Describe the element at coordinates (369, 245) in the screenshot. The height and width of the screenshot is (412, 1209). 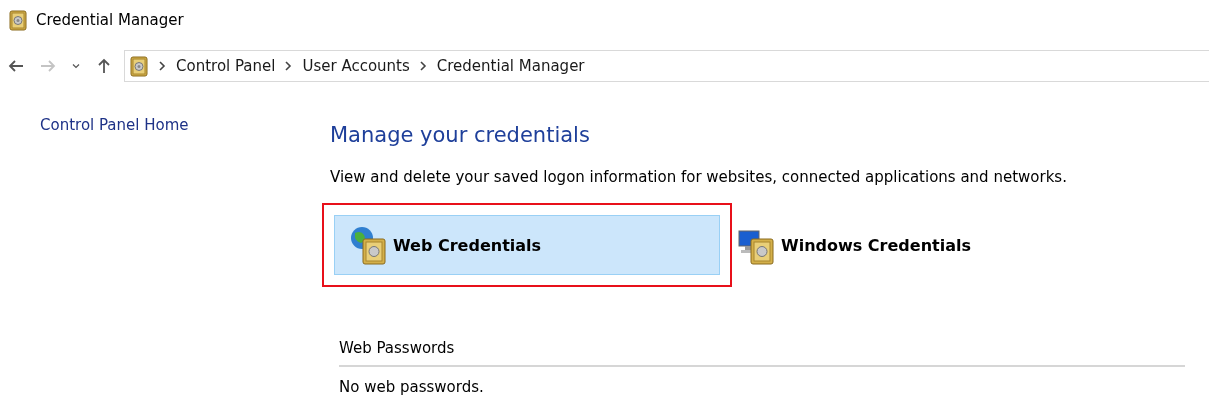
I see `globe-safe-icon` at that location.